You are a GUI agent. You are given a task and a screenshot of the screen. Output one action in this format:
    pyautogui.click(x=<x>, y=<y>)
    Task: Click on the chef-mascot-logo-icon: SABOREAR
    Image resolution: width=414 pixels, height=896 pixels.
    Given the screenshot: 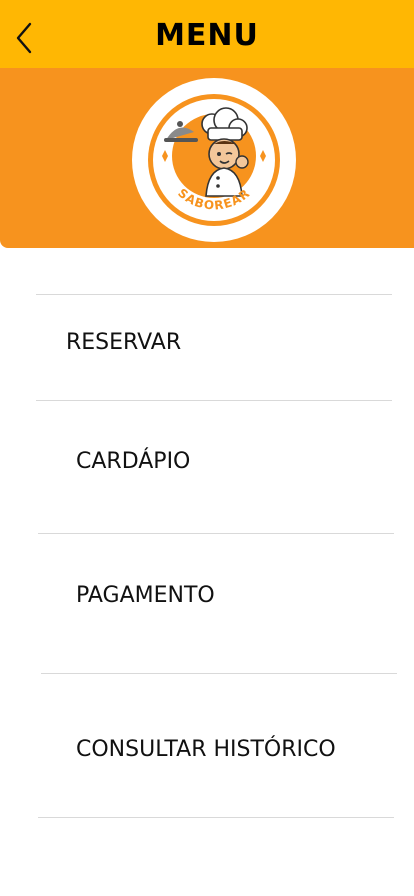 What is the action you would take?
    pyautogui.click(x=214, y=160)
    